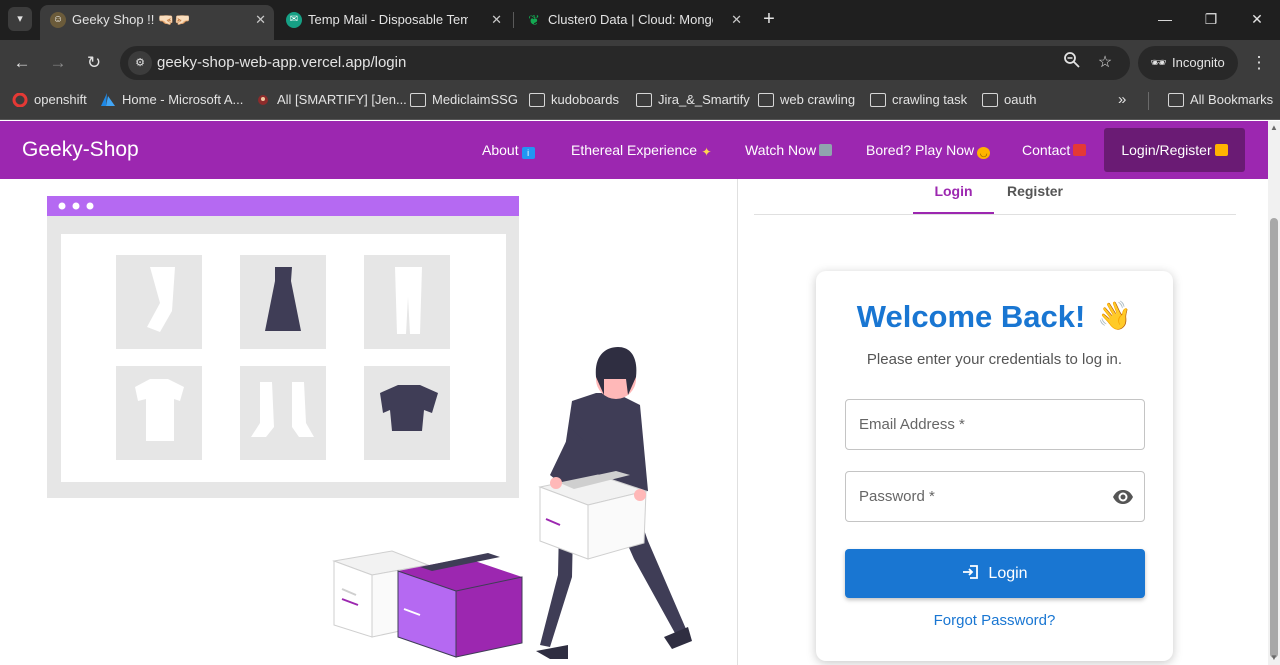  I want to click on minimize-icon: —, so click(1165, 19).